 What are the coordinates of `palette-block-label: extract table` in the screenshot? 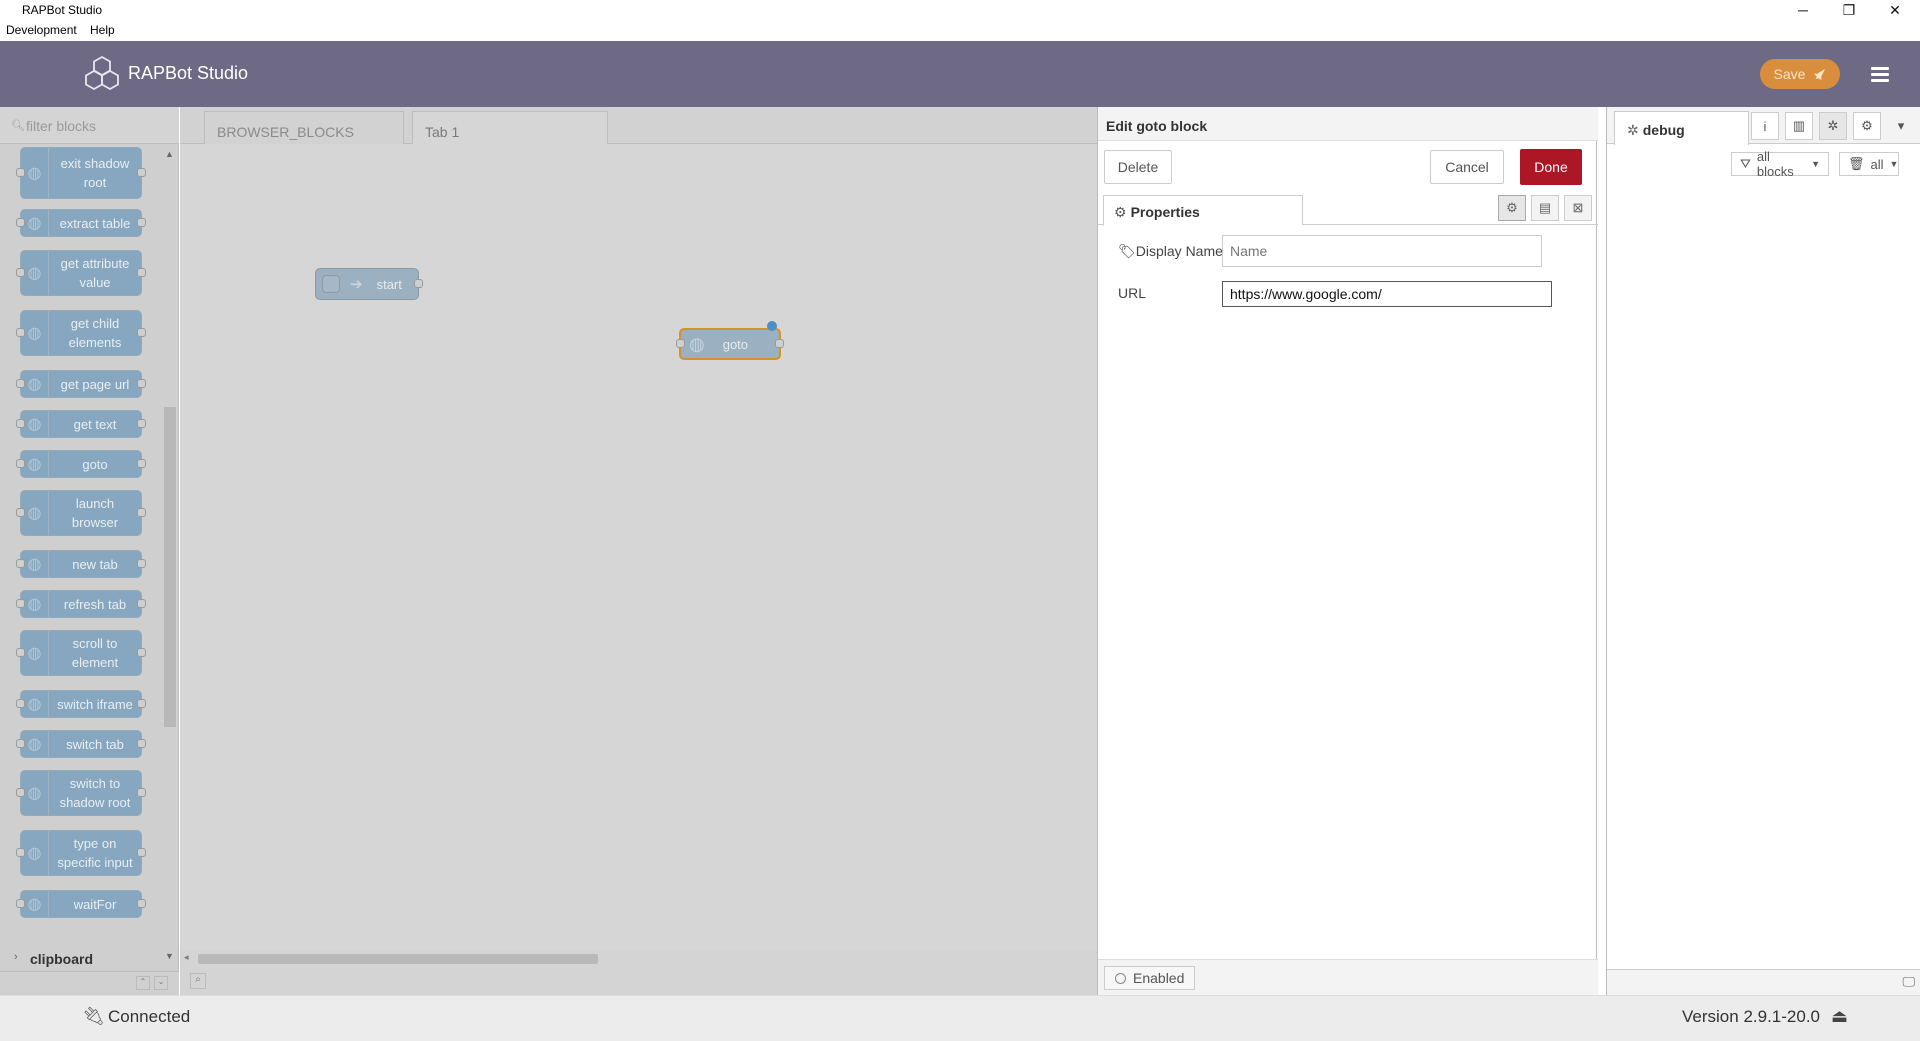 It's located at (95, 223).